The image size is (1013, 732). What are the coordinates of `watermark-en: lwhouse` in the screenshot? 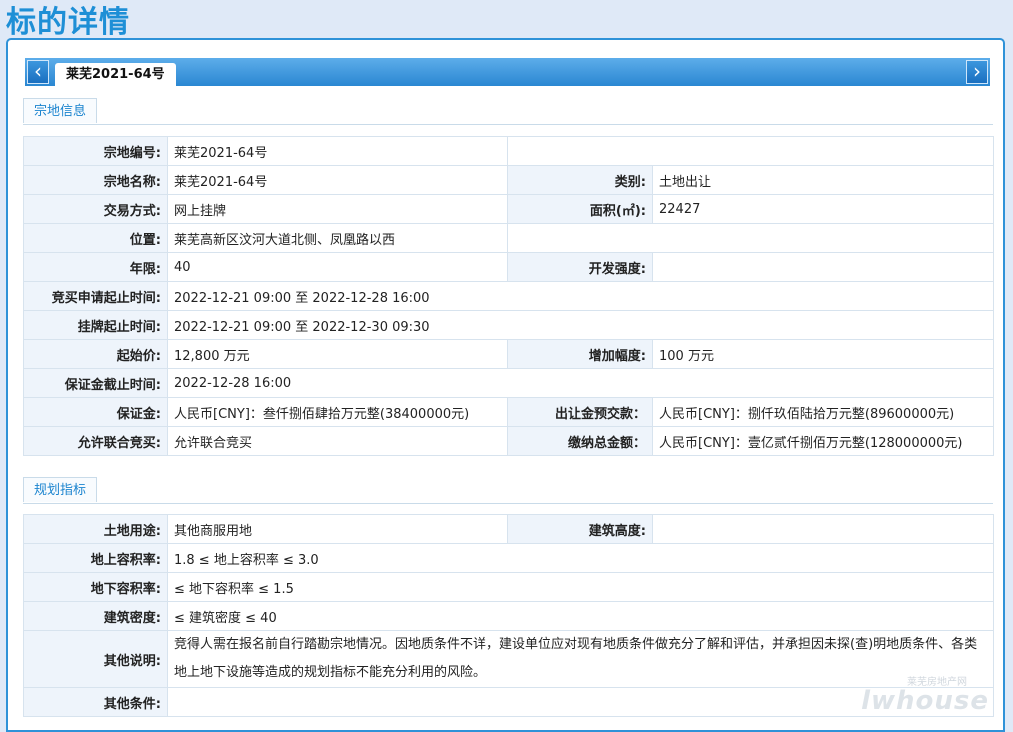 It's located at (925, 701).